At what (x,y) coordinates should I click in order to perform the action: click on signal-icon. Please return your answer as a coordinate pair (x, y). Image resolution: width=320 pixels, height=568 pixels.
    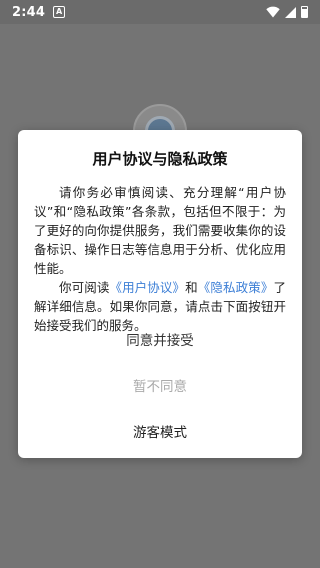
    Looking at the image, I should click on (290, 12).